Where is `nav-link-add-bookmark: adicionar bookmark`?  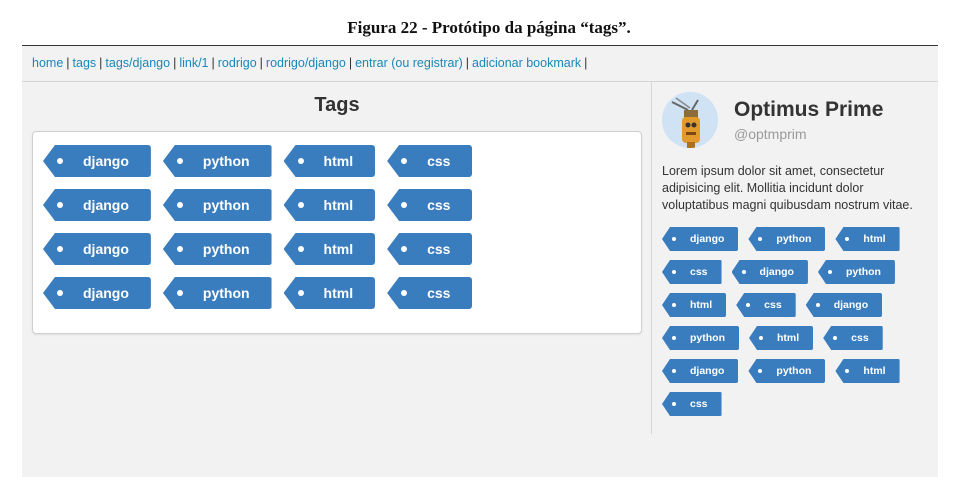
nav-link-add-bookmark: adicionar bookmark is located at coordinates (526, 63).